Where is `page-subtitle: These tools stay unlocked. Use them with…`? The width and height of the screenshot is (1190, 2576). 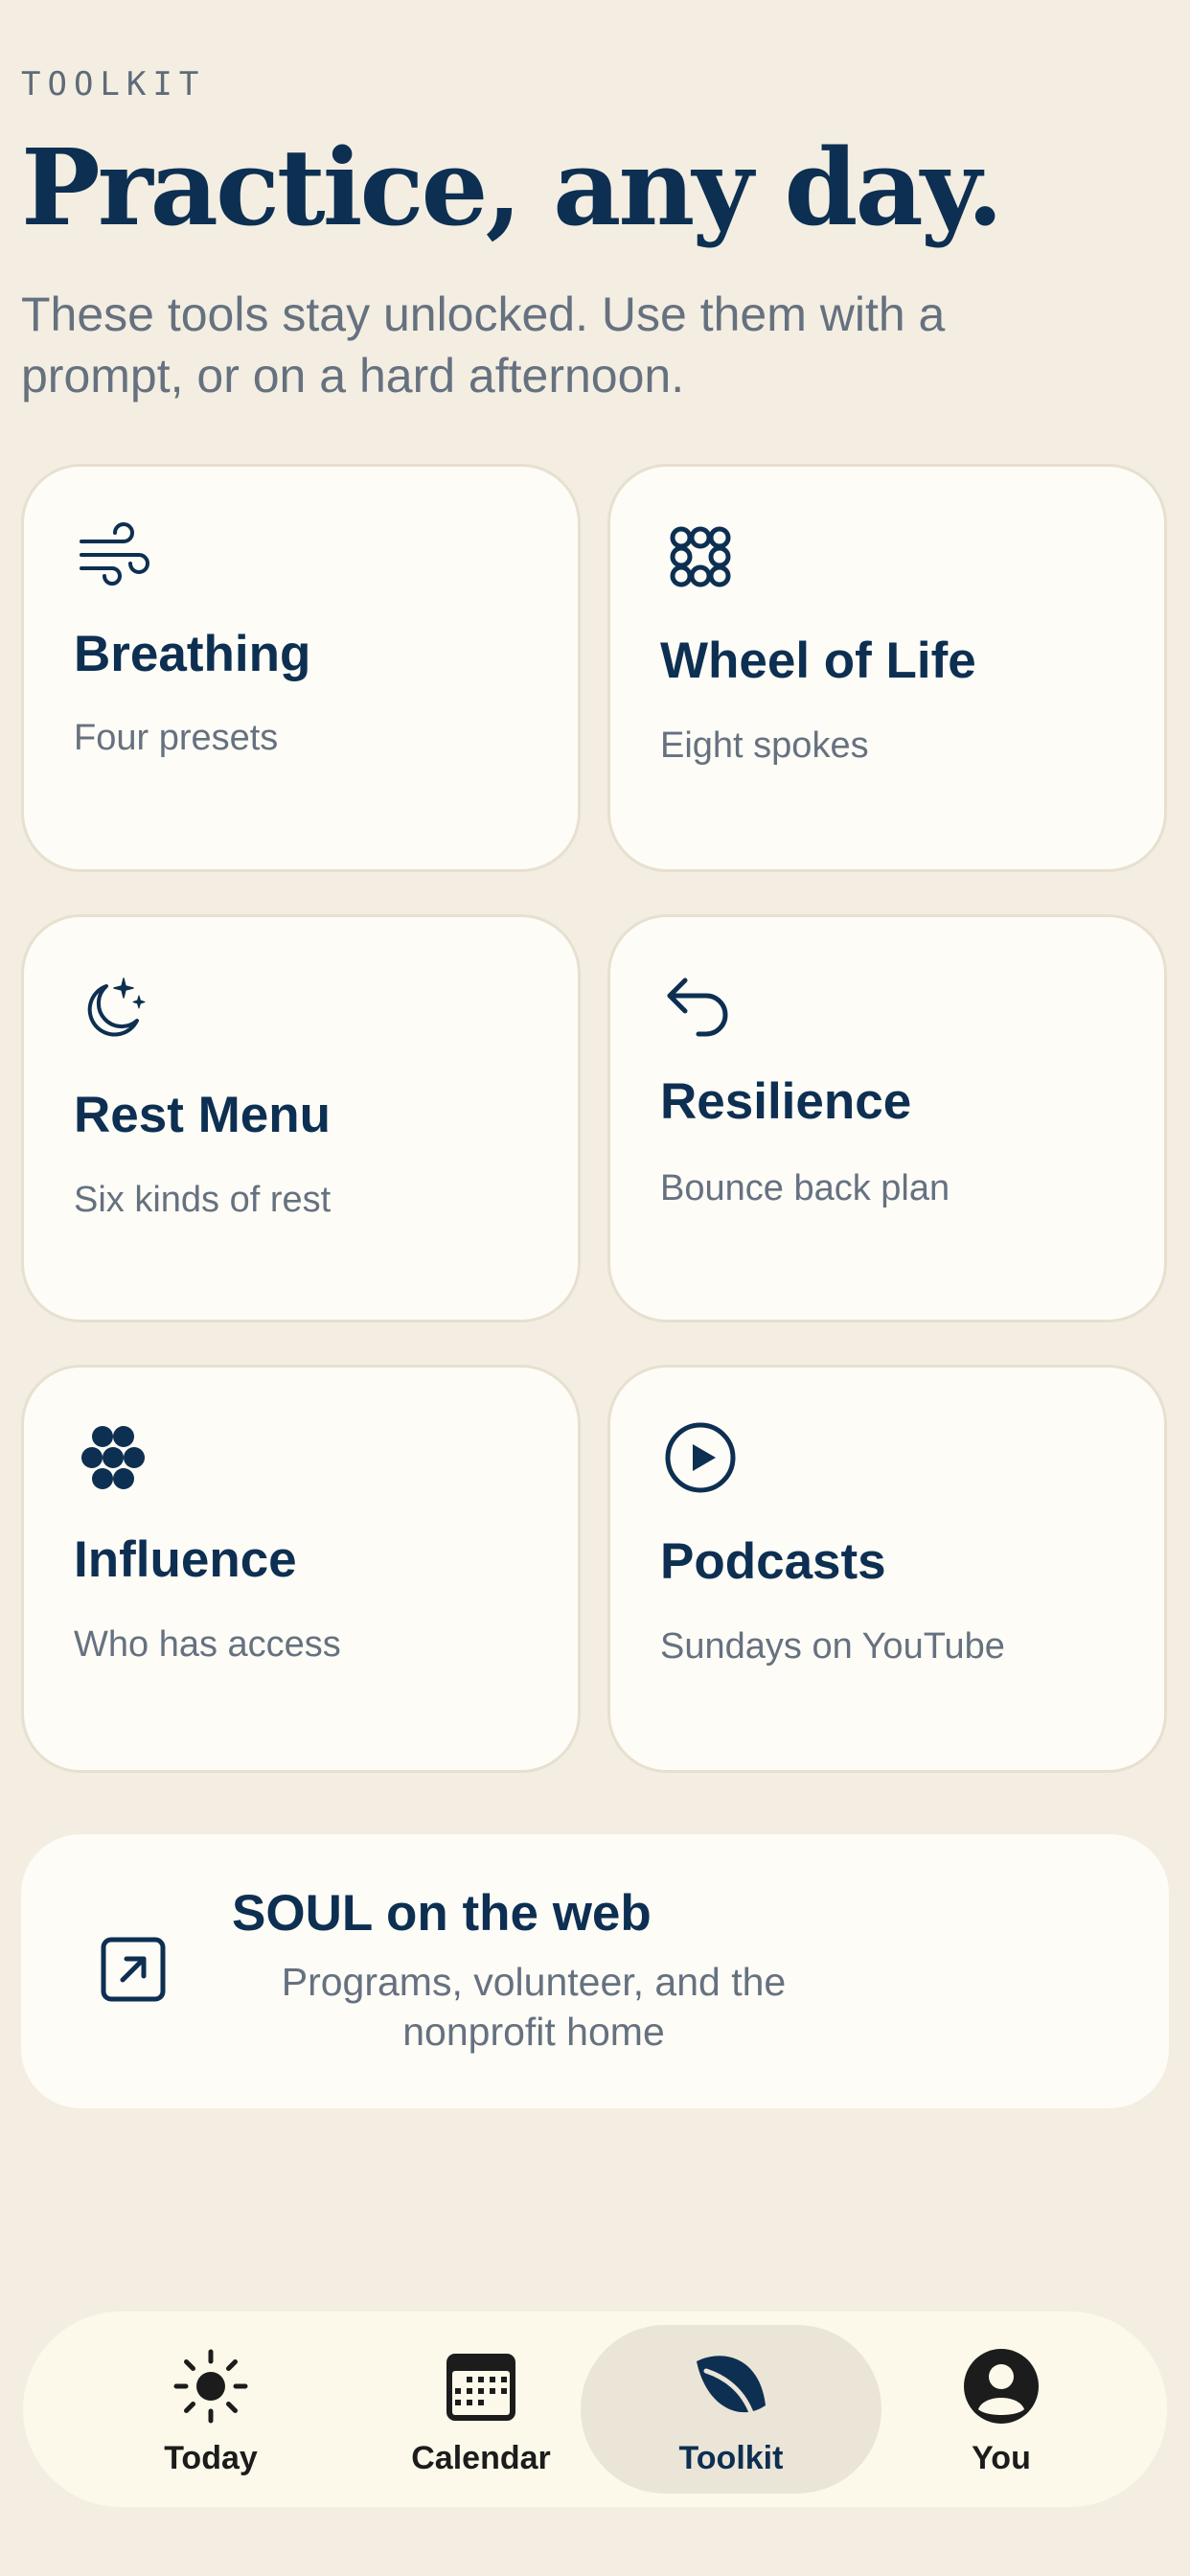
page-subtitle: These tools stay unlocked. Use them with… is located at coordinates (484, 345).